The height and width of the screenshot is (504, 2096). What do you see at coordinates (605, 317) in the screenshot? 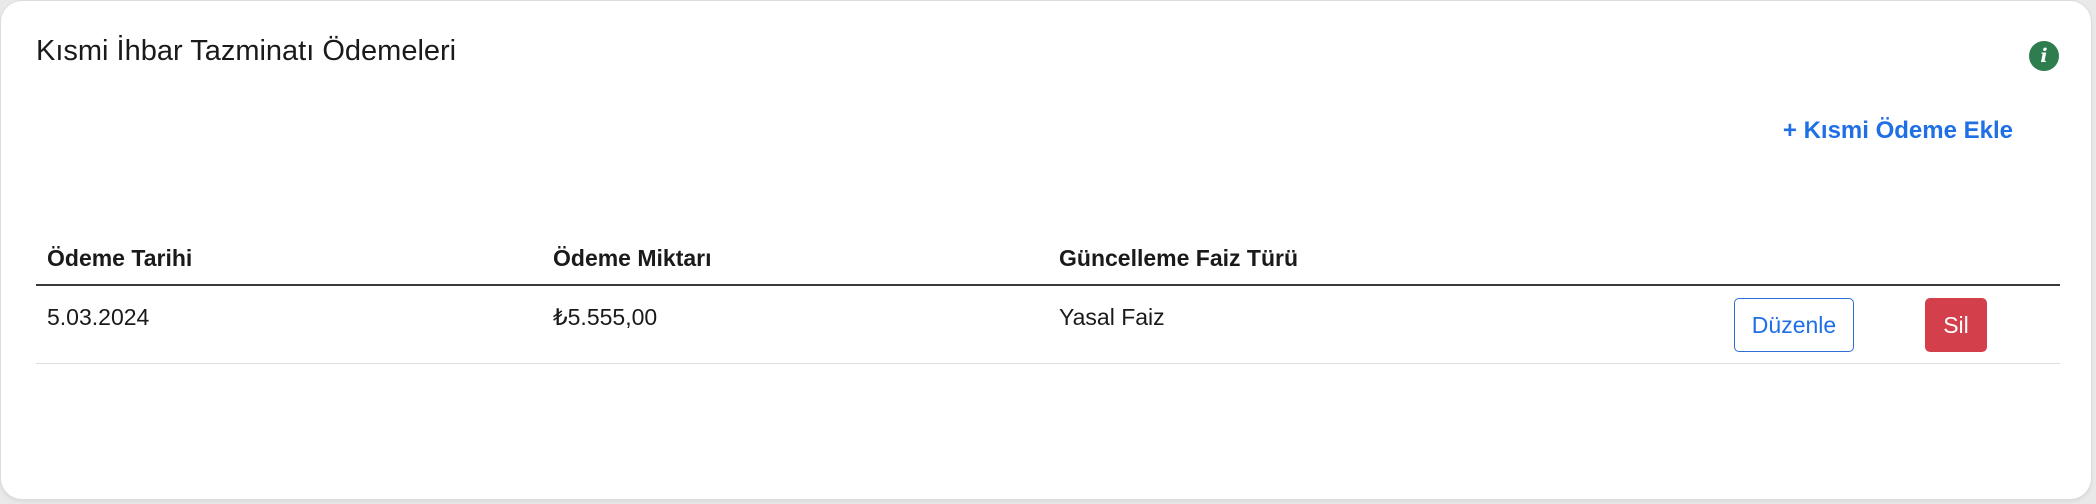
I see `payment-amount-cell: ₺5.555,00` at bounding box center [605, 317].